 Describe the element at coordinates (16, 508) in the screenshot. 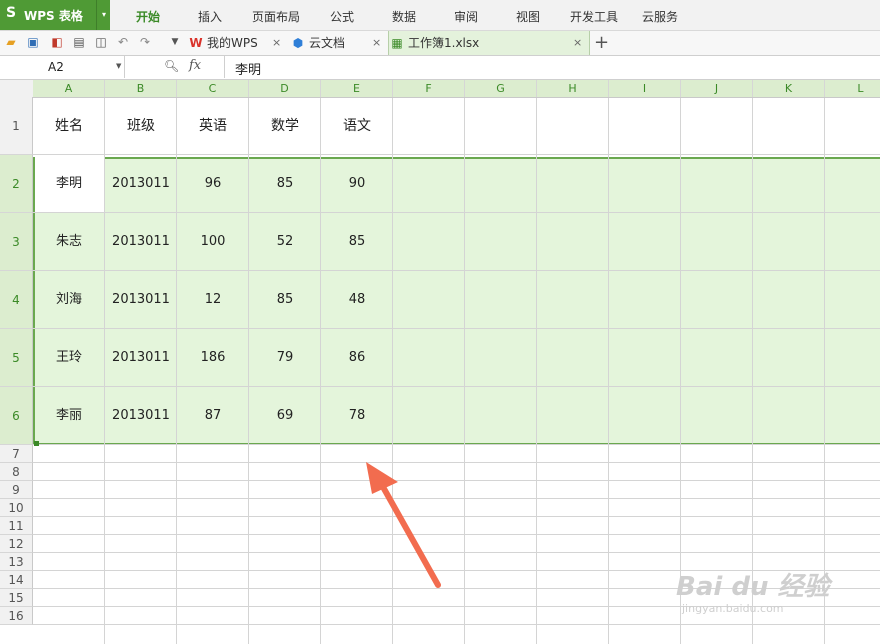

I see `row-header-10: 10` at that location.